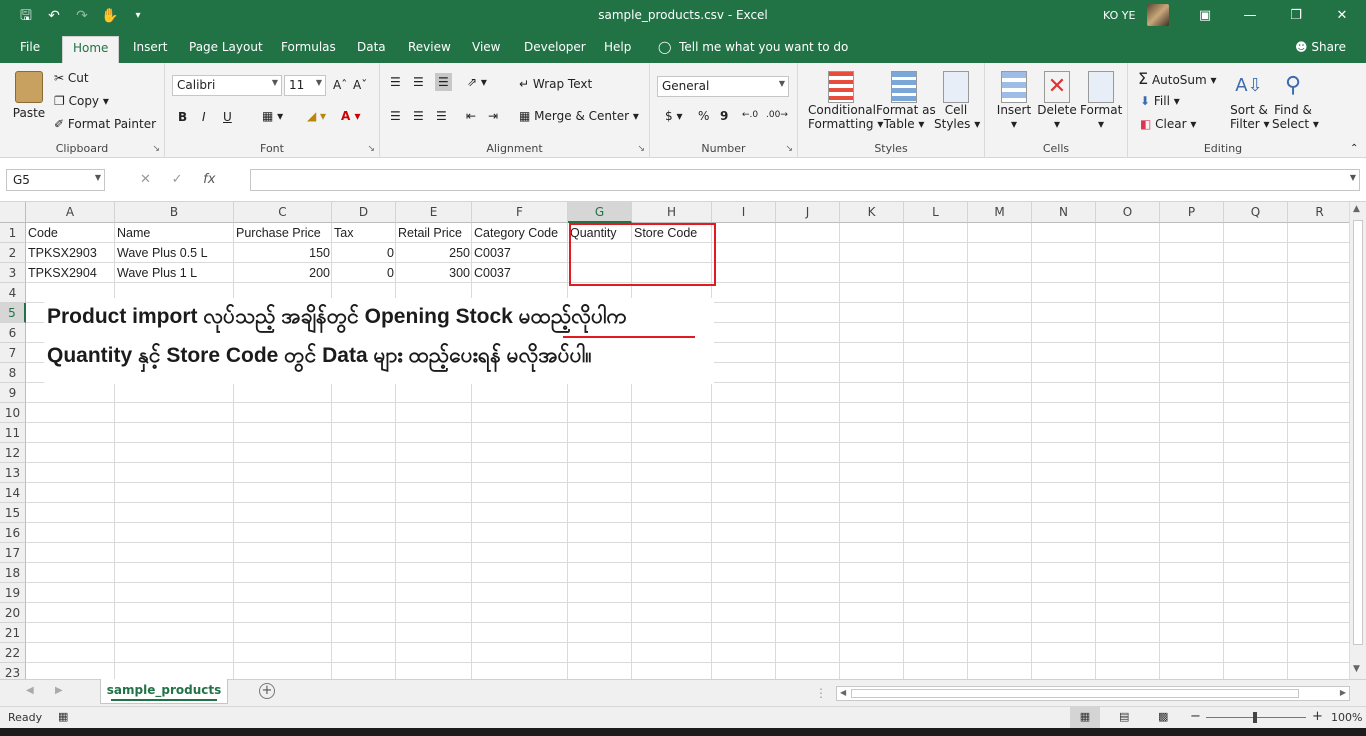 The height and width of the screenshot is (736, 1366). What do you see at coordinates (364, 212) in the screenshot?
I see `column-header-d: D` at bounding box center [364, 212].